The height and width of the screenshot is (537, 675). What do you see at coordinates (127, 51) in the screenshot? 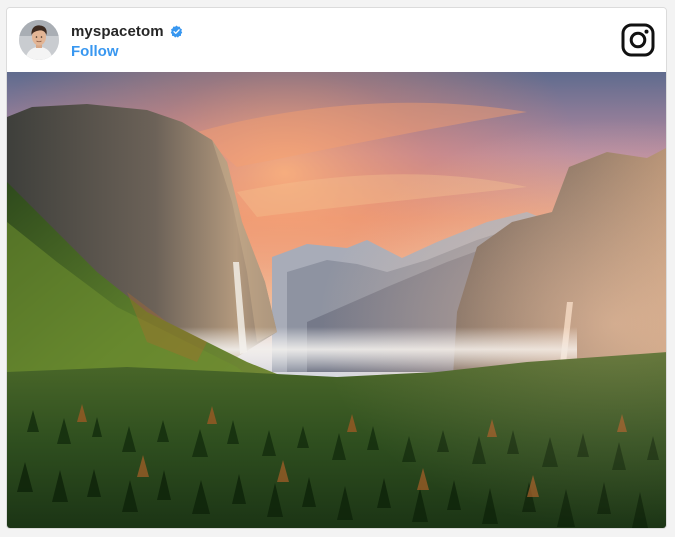
I see `follow-button: Follow` at bounding box center [127, 51].